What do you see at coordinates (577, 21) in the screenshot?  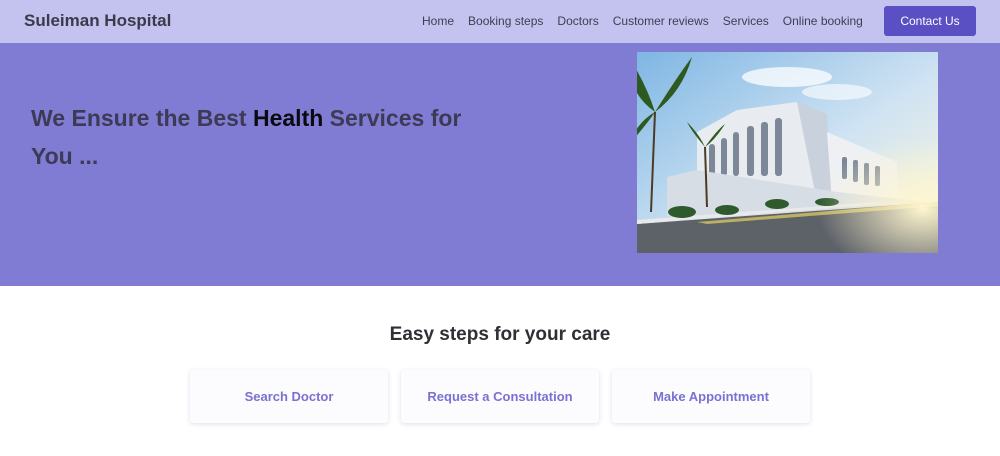 I see `nav-link-doctors: Doctors` at bounding box center [577, 21].